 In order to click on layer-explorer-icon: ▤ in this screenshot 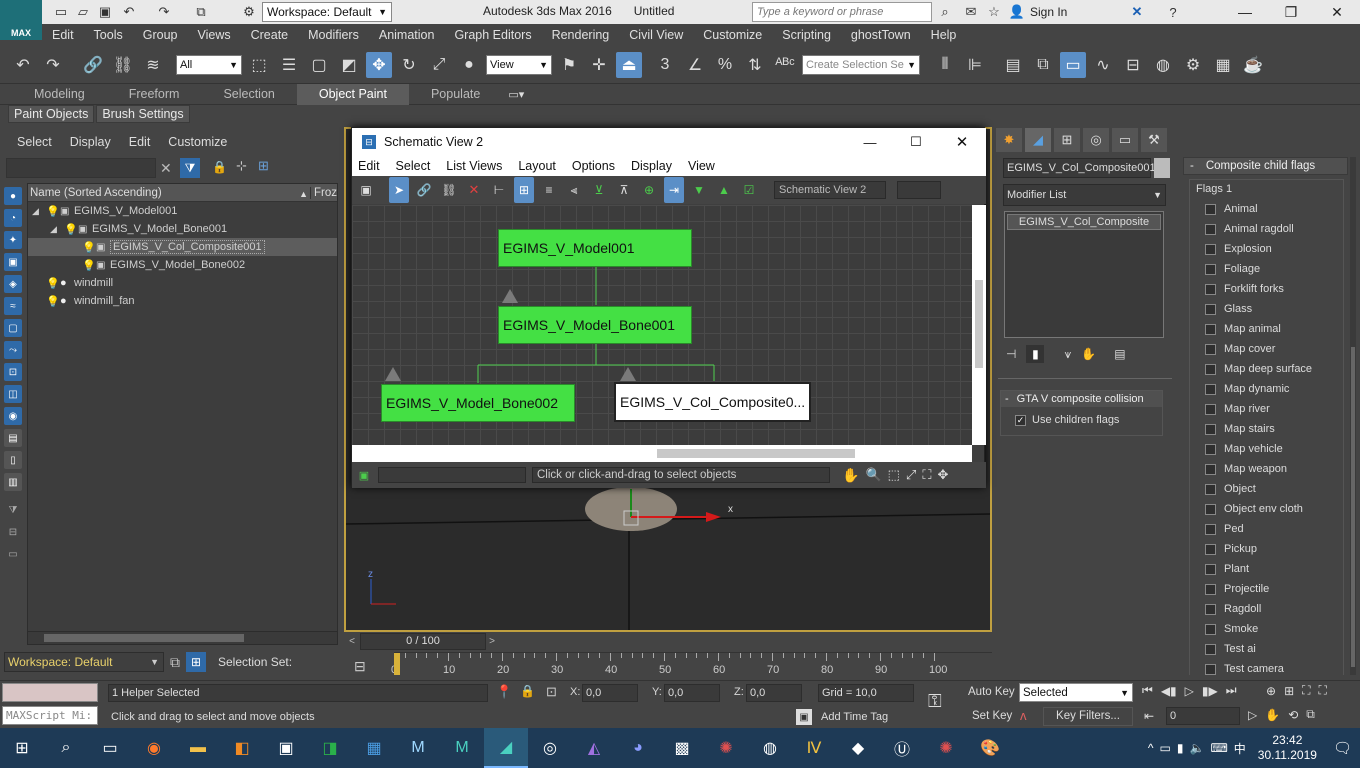, I will do `click(1013, 65)`.